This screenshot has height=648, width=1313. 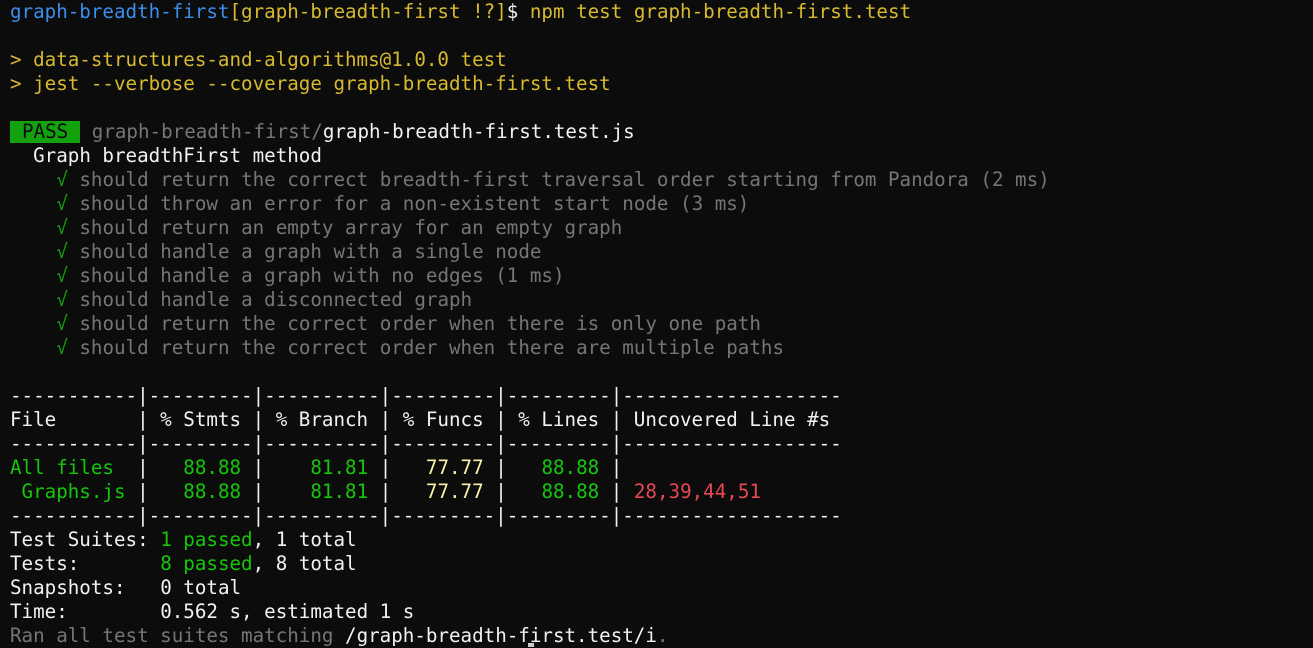 I want to click on coverage-file: All files, so click(x=68, y=467).